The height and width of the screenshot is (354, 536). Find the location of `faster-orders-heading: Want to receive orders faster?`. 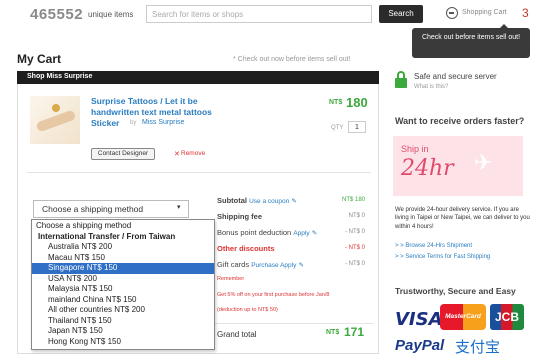

faster-orders-heading: Want to receive orders faster? is located at coordinates (460, 121).